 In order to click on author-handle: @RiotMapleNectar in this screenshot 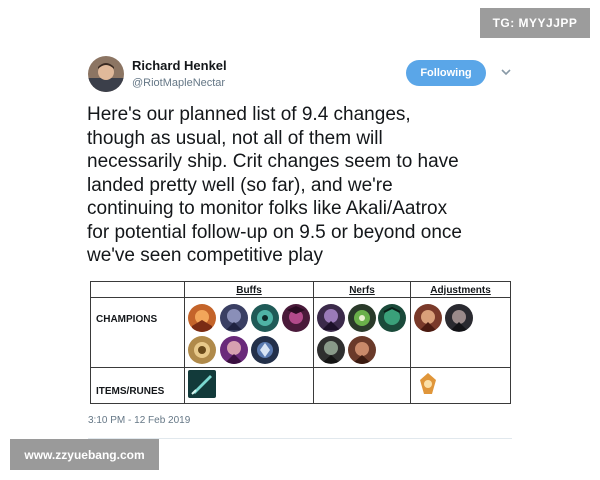, I will do `click(178, 83)`.